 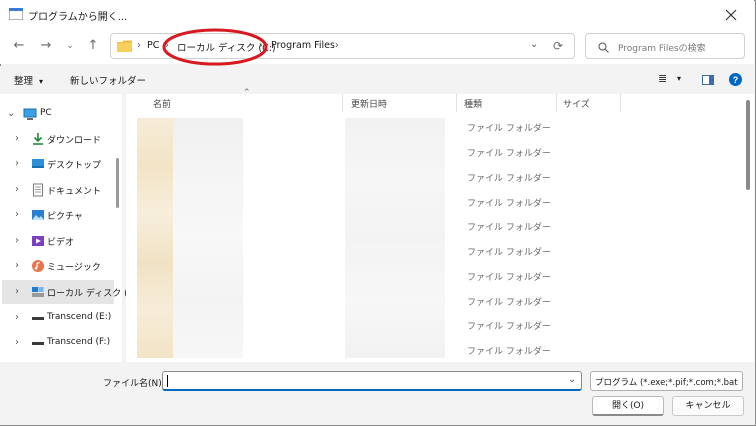 I want to click on filename-input: ⌄, so click(x=372, y=381).